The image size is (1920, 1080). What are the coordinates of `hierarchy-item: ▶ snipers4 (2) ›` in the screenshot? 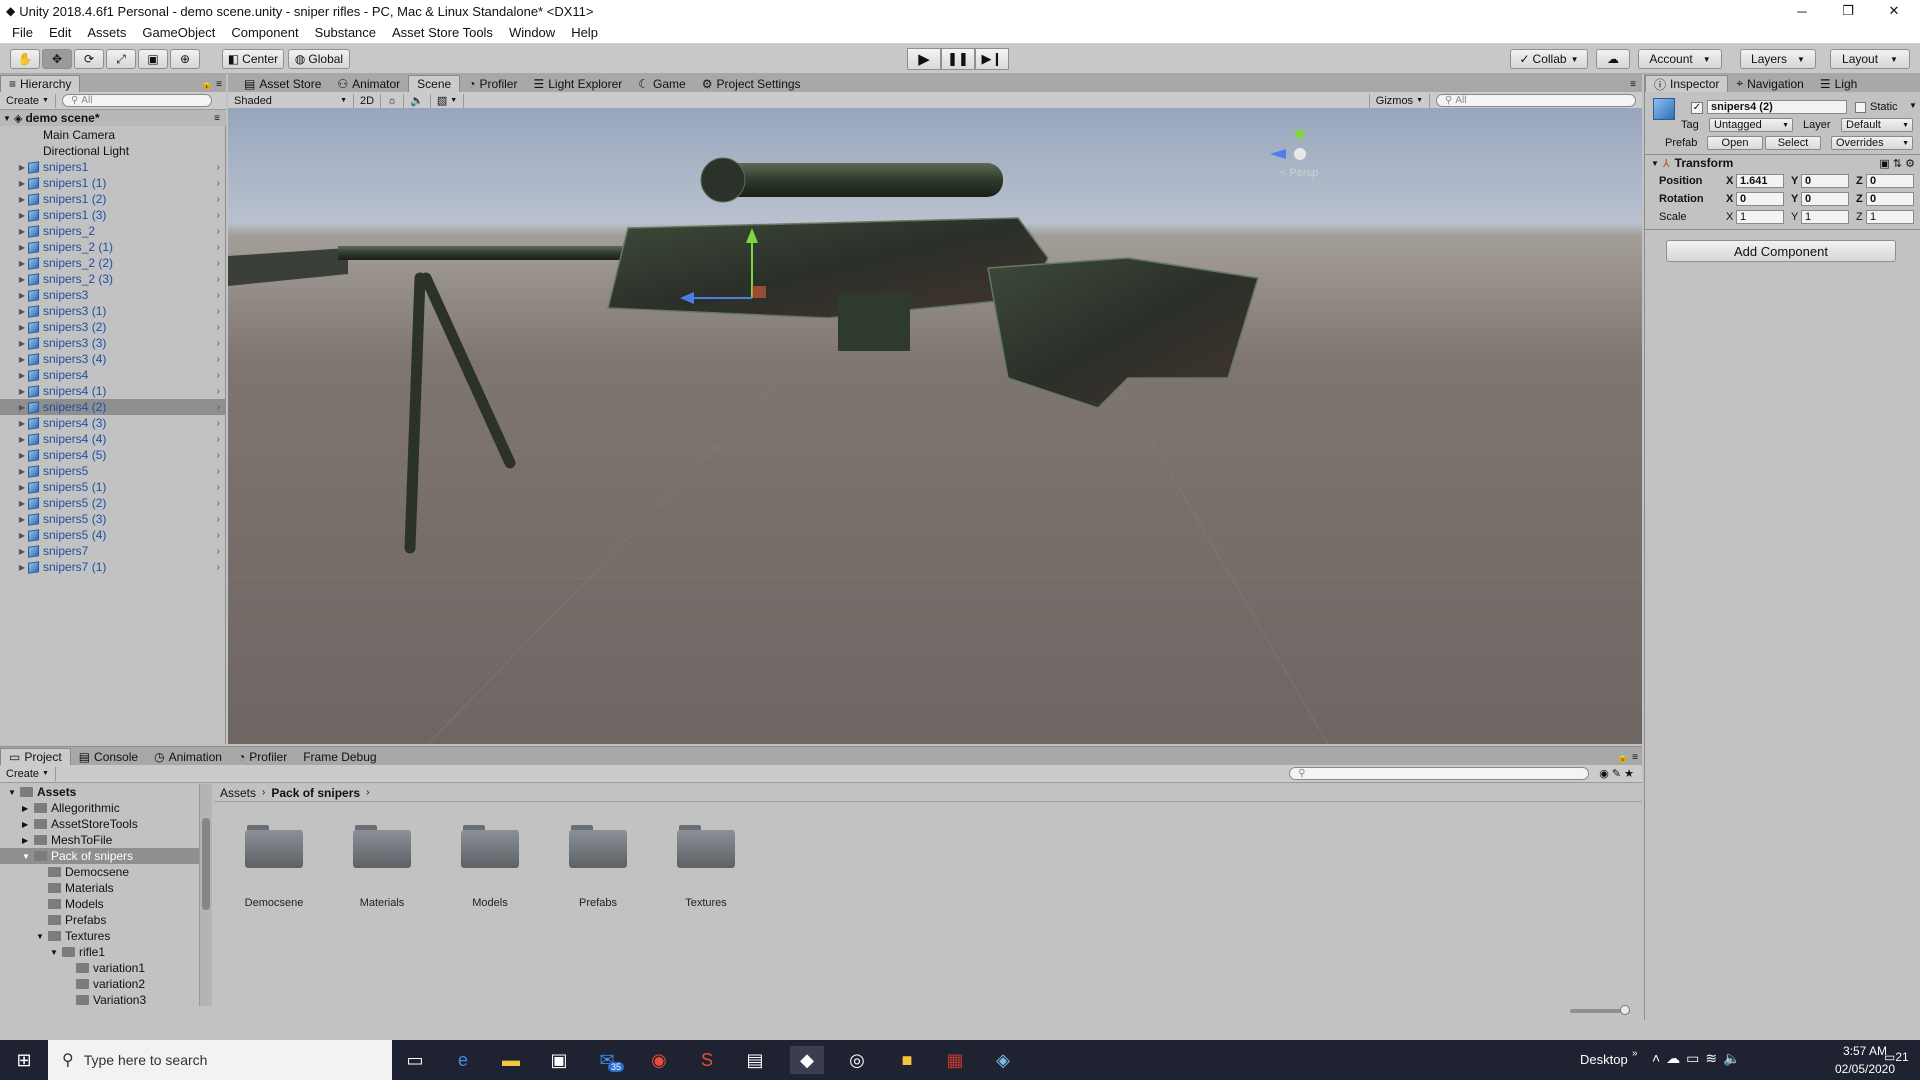 It's located at (113, 407).